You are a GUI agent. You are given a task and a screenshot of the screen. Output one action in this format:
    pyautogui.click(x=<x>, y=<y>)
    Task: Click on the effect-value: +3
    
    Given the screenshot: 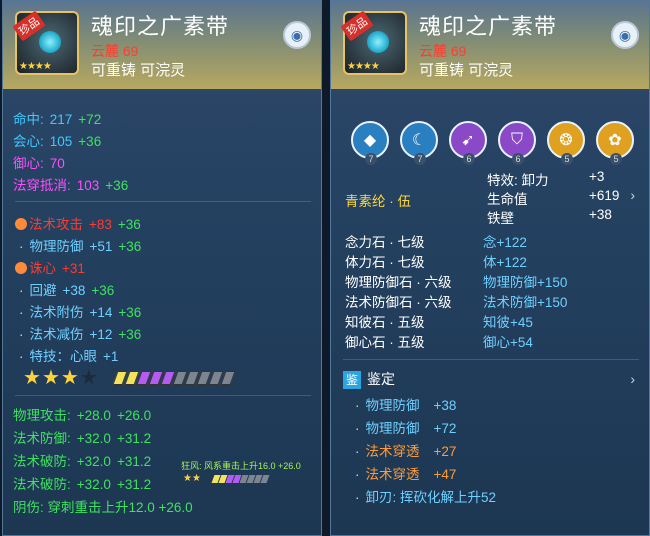 What is the action you would take?
    pyautogui.click(x=597, y=176)
    